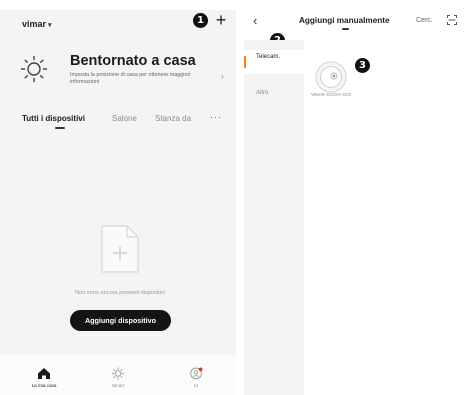 The image size is (469, 395). I want to click on sun-icon, so click(118, 373).